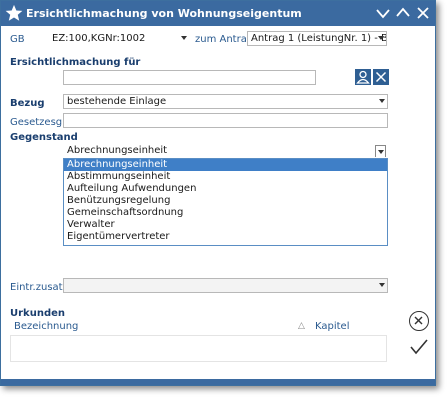  Describe the element at coordinates (225, 213) in the screenshot. I see `list-item: Gemeinschaftsordnung` at that location.